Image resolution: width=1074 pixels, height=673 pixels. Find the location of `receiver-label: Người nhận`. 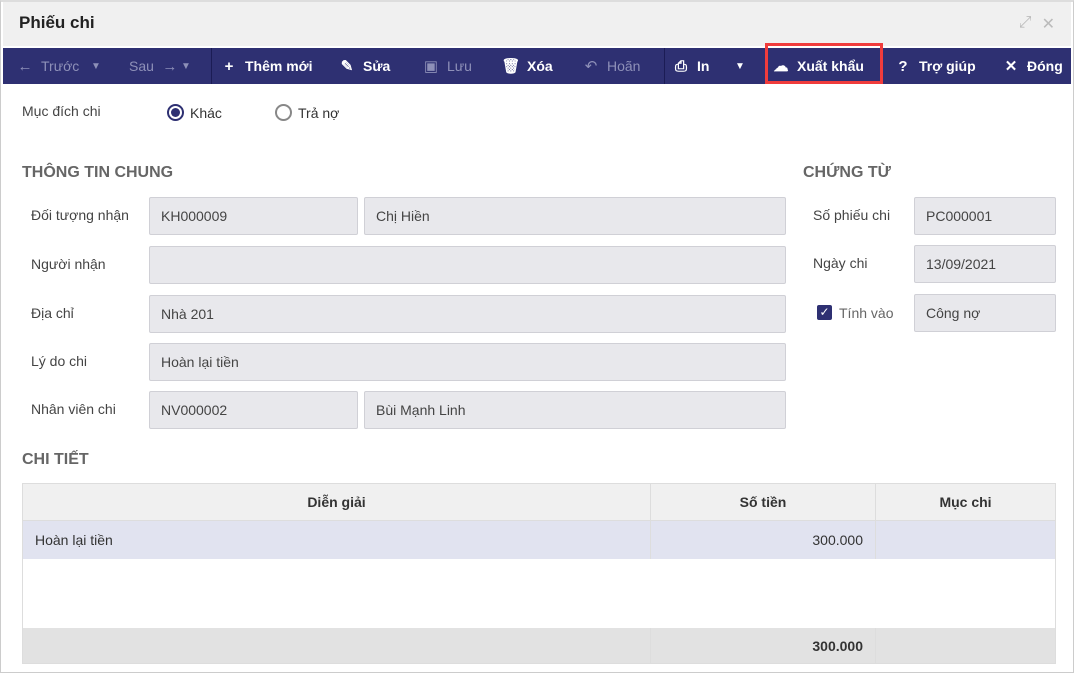

receiver-label: Người nhận is located at coordinates (68, 264).